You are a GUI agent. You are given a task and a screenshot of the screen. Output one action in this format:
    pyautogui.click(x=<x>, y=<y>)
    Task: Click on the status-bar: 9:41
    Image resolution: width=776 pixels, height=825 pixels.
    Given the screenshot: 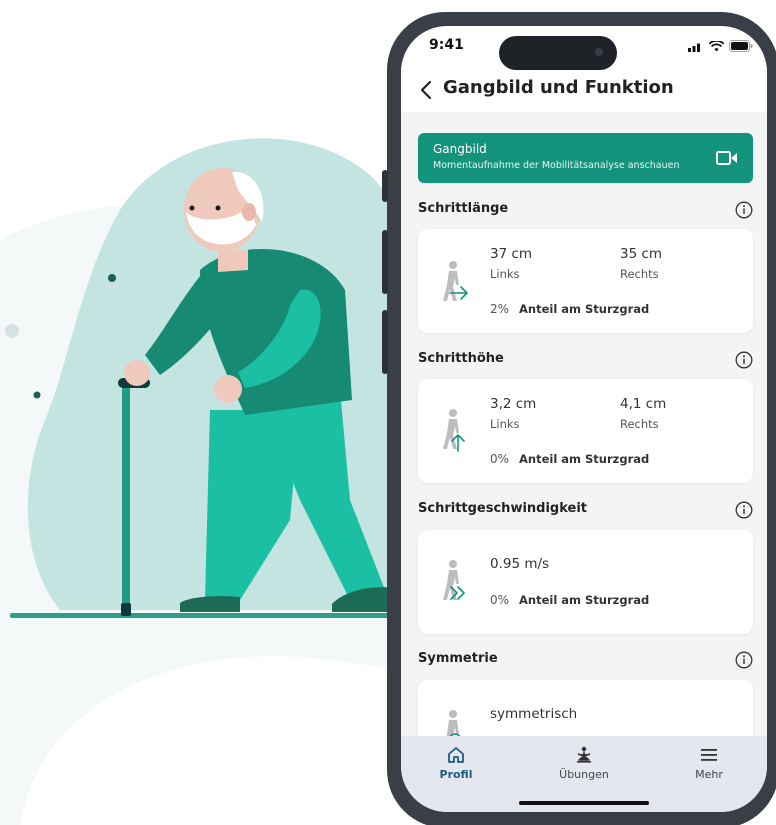 What is the action you would take?
    pyautogui.click(x=584, y=53)
    